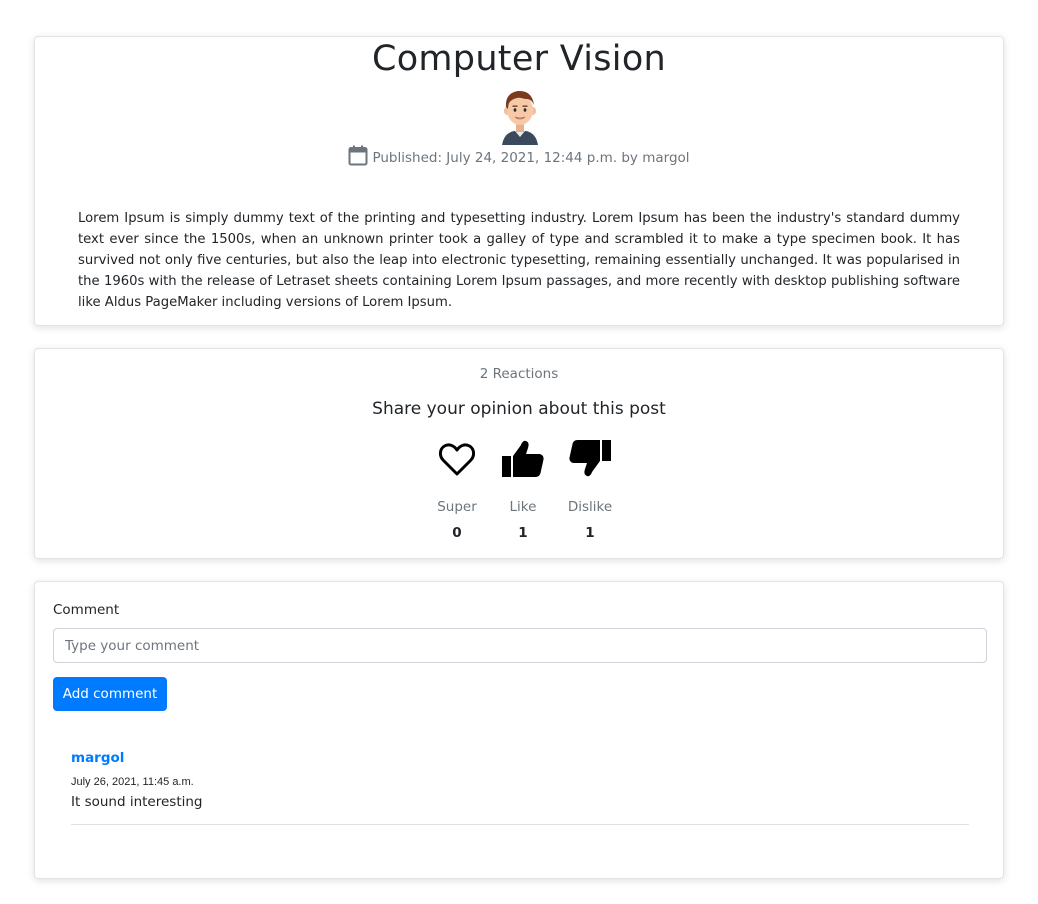 Image resolution: width=1038 pixels, height=904 pixels. What do you see at coordinates (590, 458) in the screenshot?
I see `thumbs-down-icon` at bounding box center [590, 458].